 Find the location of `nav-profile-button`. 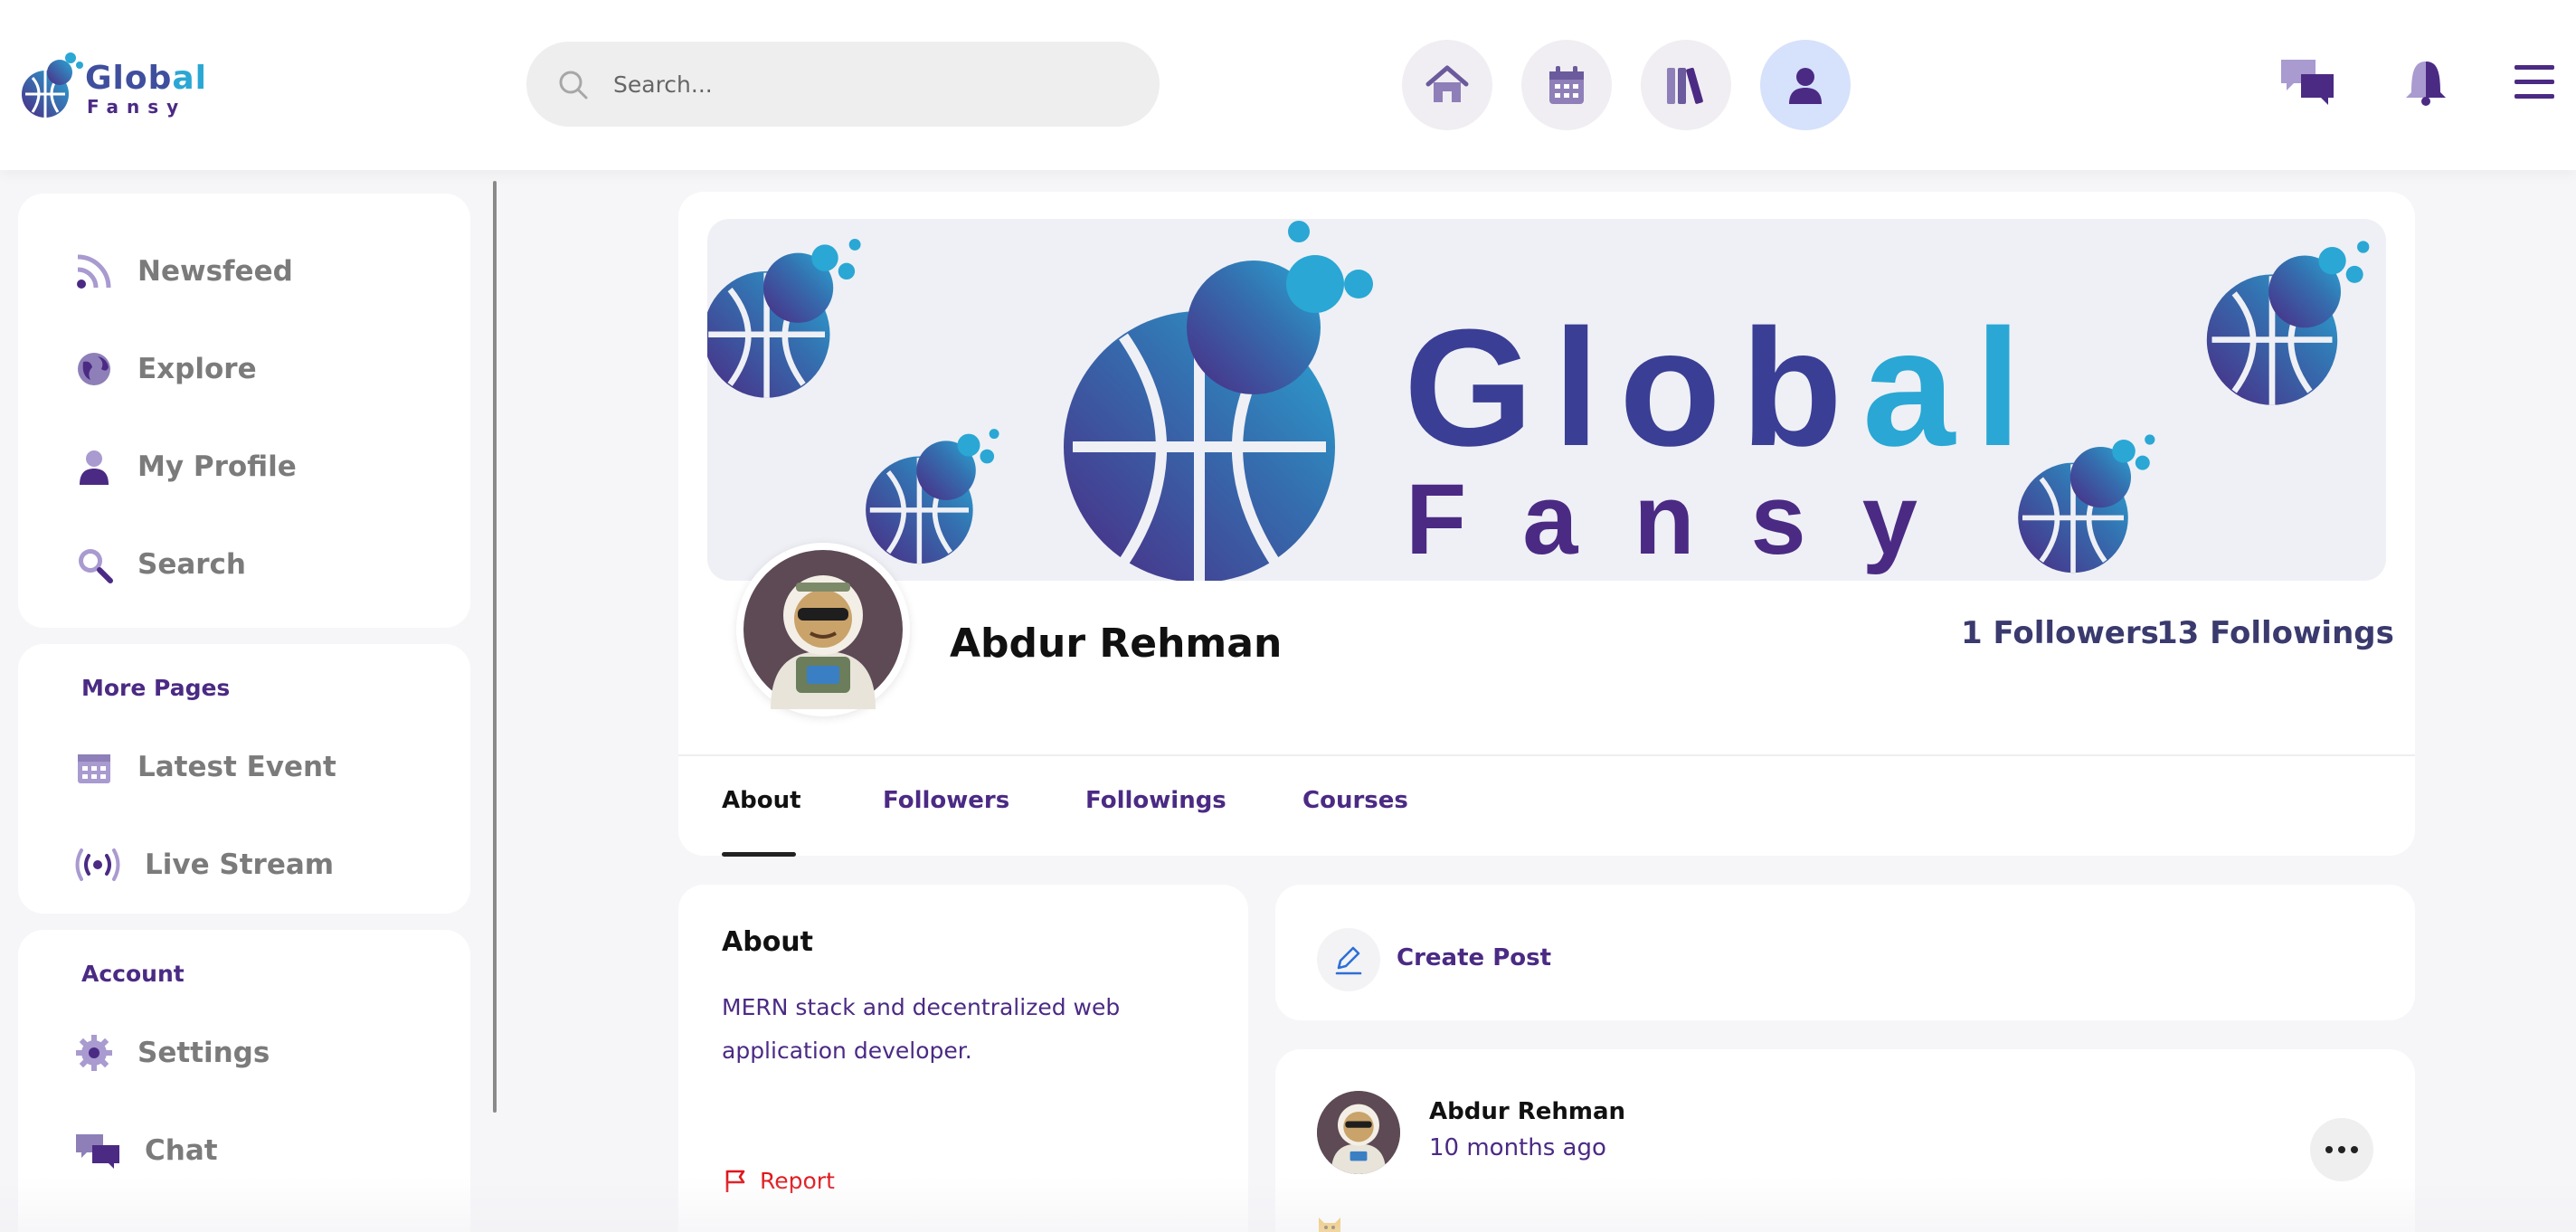

nav-profile-button is located at coordinates (1806, 85).